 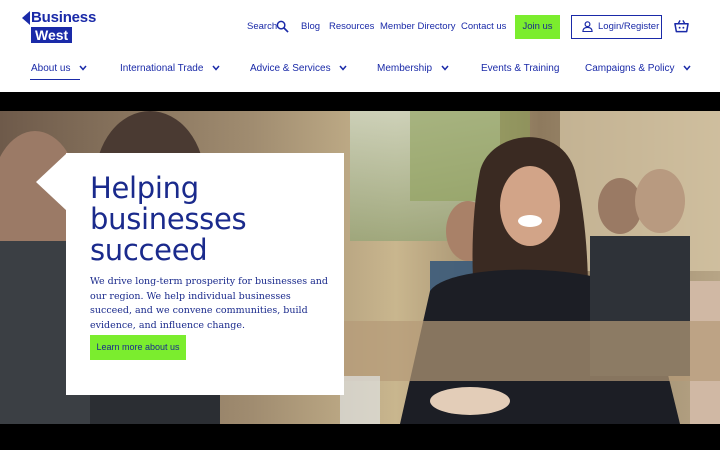 I want to click on nav-campaigns-policy: Campaigns & Policy, so click(x=638, y=68).